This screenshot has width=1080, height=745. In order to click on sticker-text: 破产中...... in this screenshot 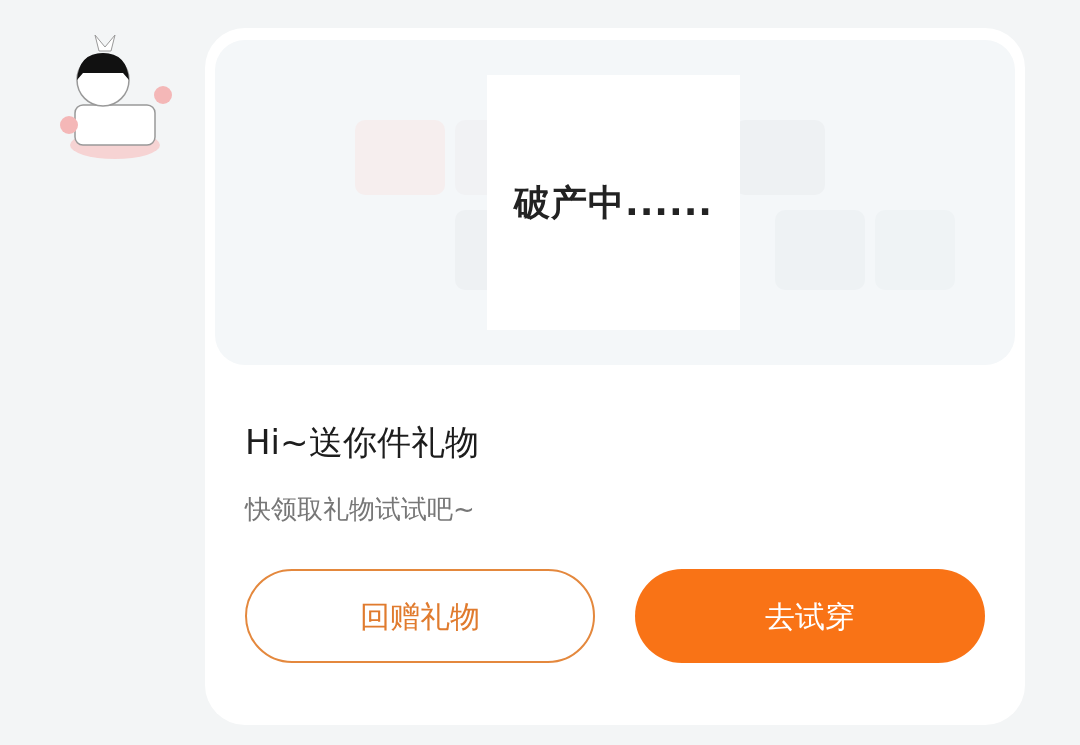, I will do `click(613, 202)`.